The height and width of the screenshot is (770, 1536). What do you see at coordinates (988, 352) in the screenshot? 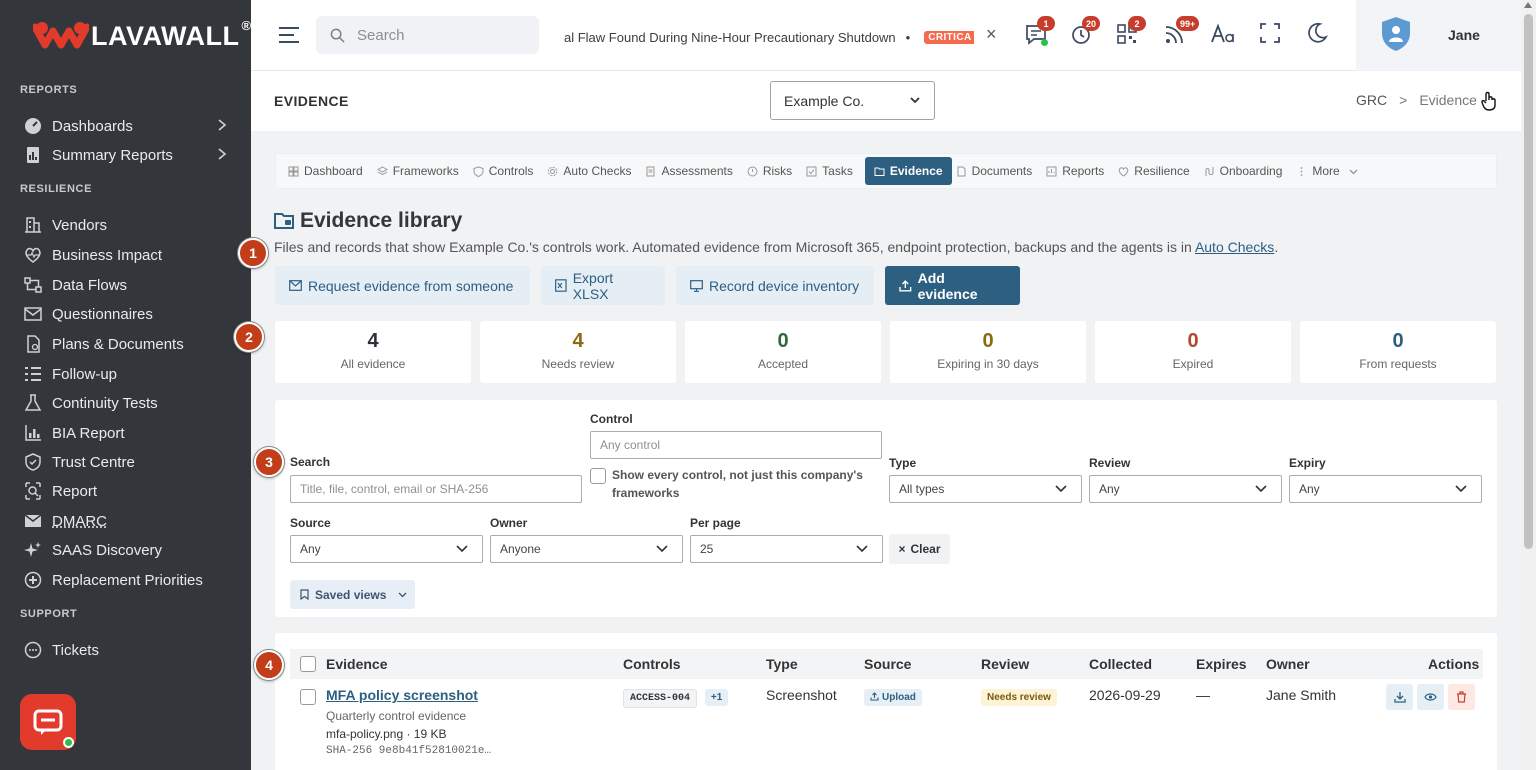
I see `stat-expiring: 0 Expiring in 30 days` at bounding box center [988, 352].